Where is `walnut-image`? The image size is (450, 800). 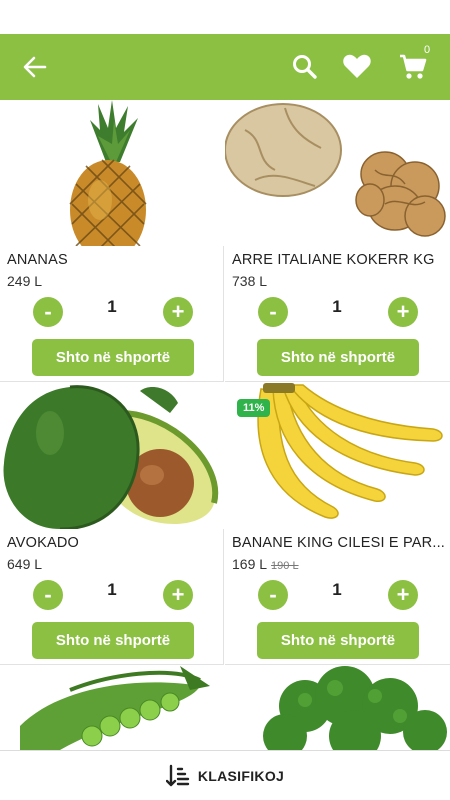
walnut-image is located at coordinates (337, 173).